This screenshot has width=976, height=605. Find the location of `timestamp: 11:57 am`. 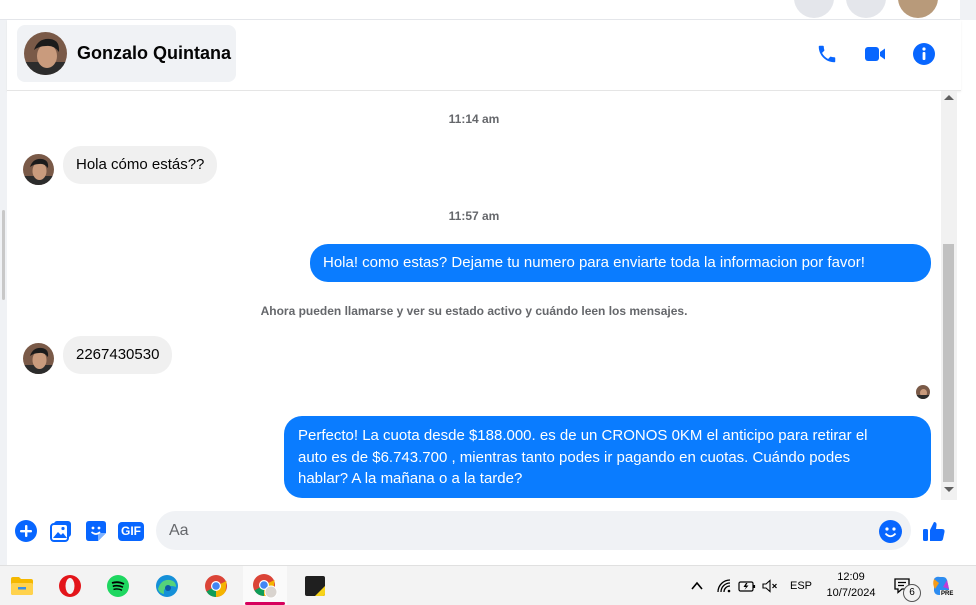

timestamp: 11:57 am is located at coordinates (474, 216).